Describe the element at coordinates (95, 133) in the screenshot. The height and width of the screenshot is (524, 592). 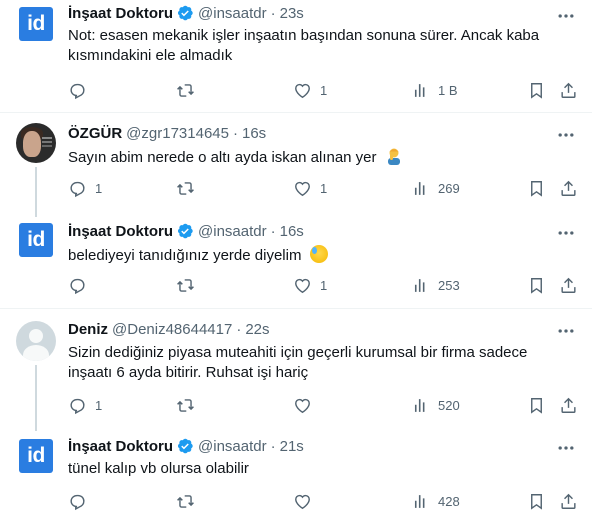
I see `display-name: ÖZGÜR` at that location.